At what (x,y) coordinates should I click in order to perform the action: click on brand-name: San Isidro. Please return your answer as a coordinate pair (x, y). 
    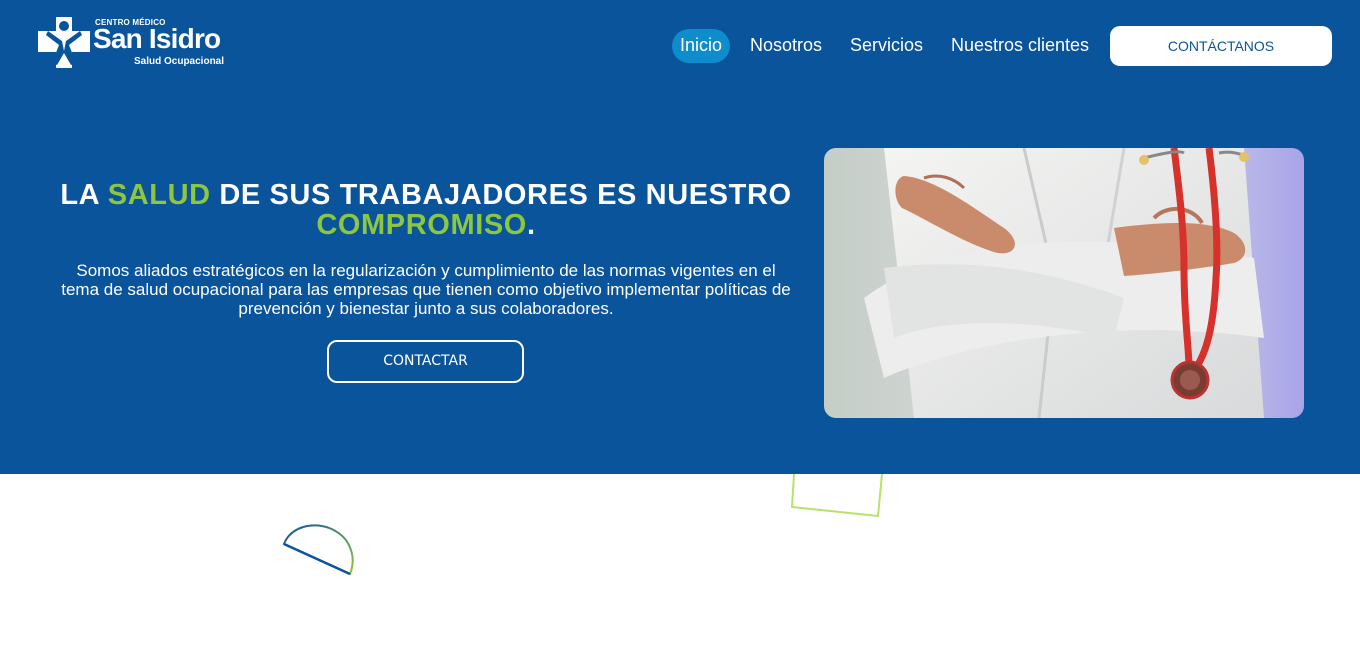
    Looking at the image, I should click on (157, 38).